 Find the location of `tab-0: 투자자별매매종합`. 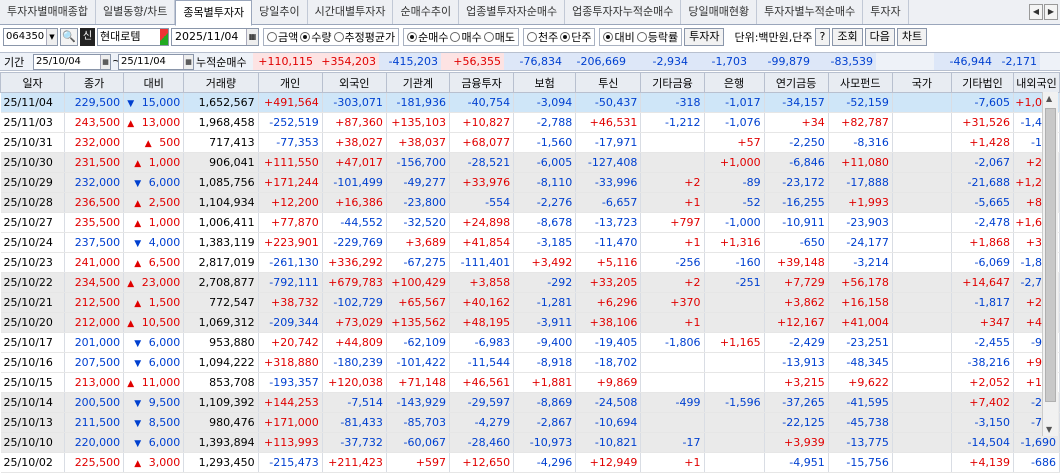

tab-0: 투자자별매매종합 is located at coordinates (48, 12).